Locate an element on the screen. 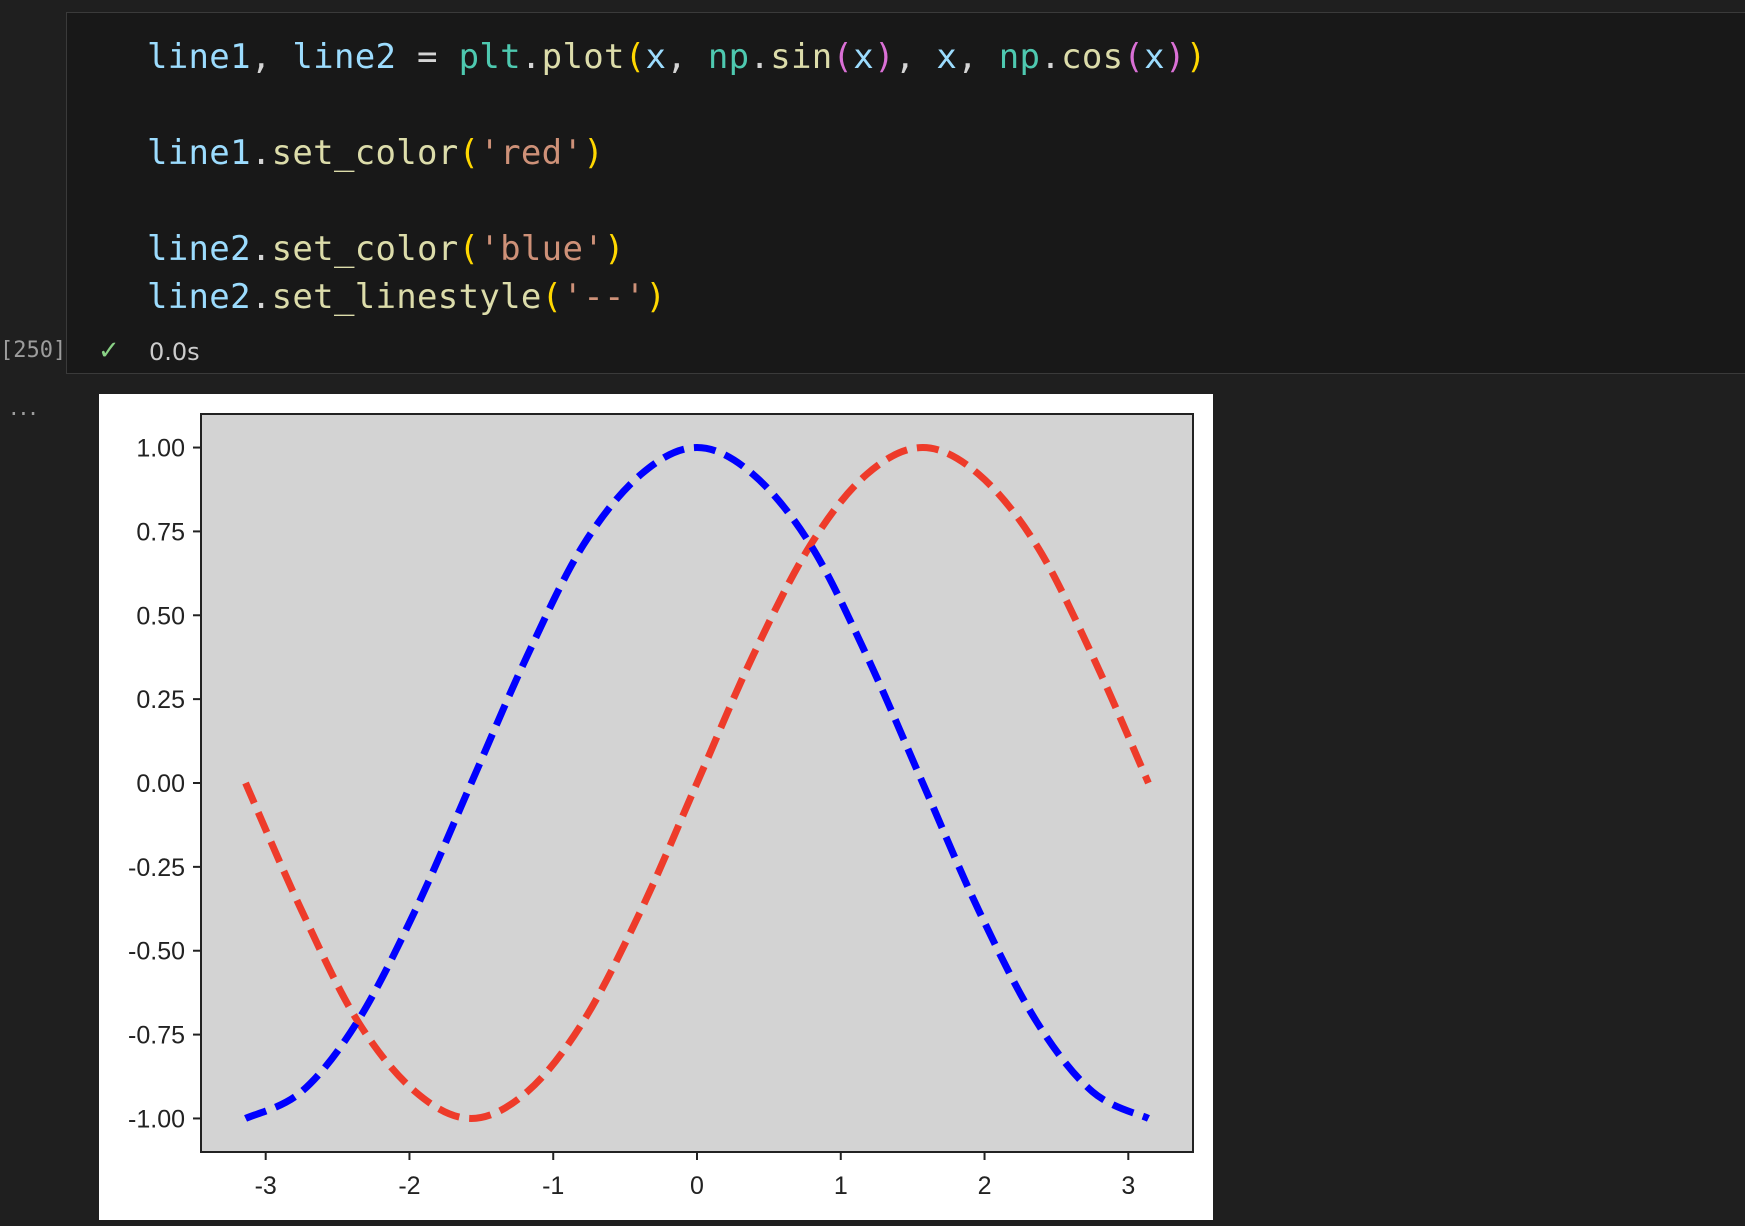 This screenshot has height=1226, width=1745. x-tick-label: 3 is located at coordinates (1128, 1186).